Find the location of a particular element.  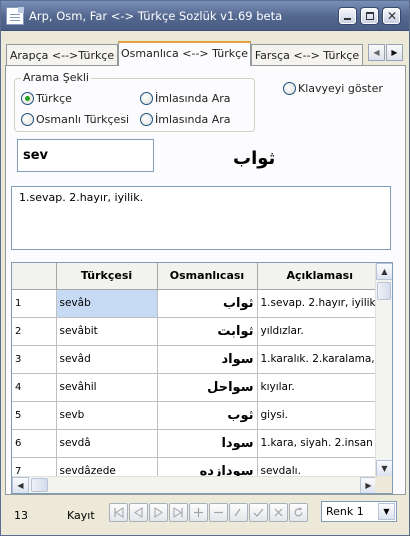

close-icon: ✕ is located at coordinates (392, 16).